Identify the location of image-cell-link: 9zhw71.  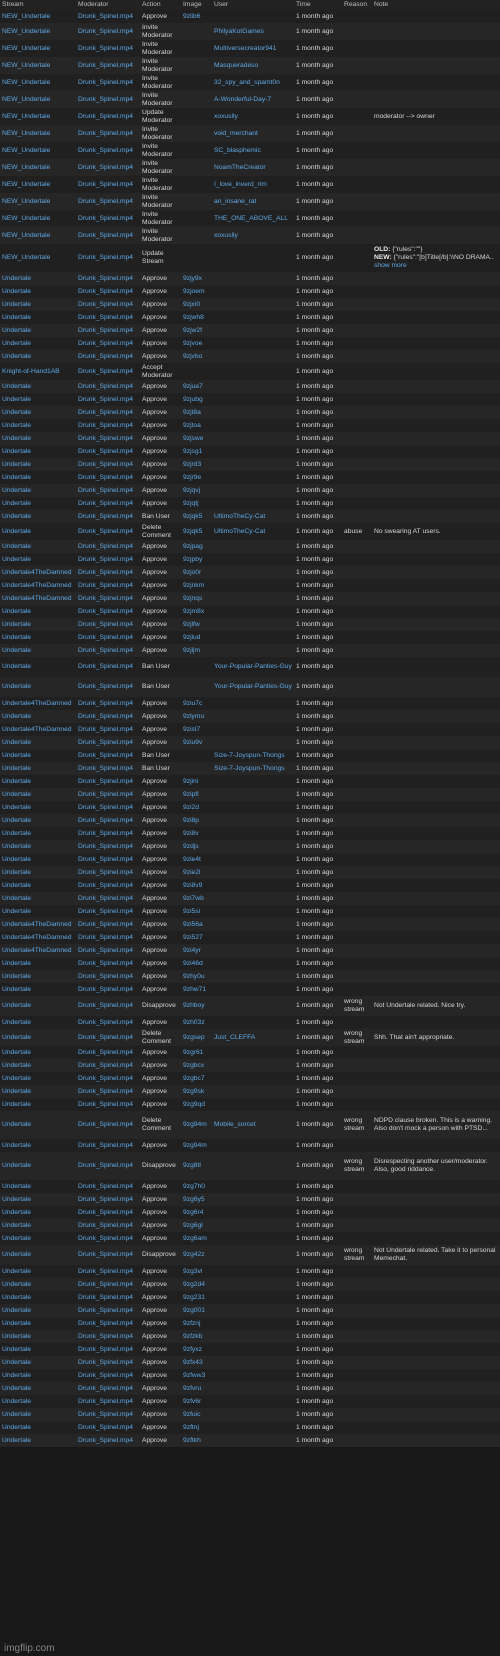
(194, 989).